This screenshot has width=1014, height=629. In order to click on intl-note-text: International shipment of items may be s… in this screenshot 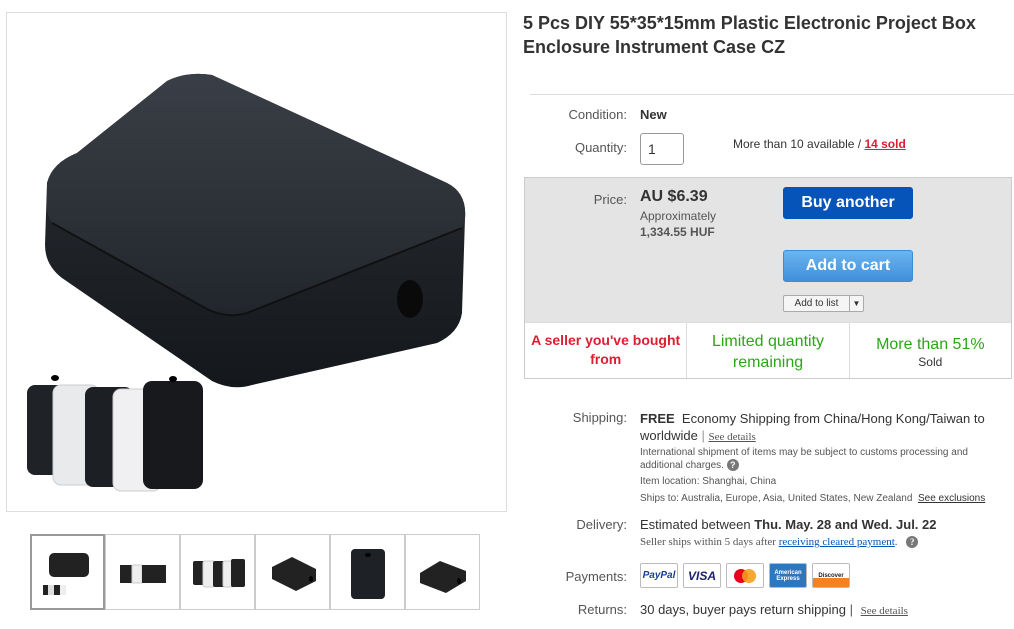, I will do `click(804, 459)`.